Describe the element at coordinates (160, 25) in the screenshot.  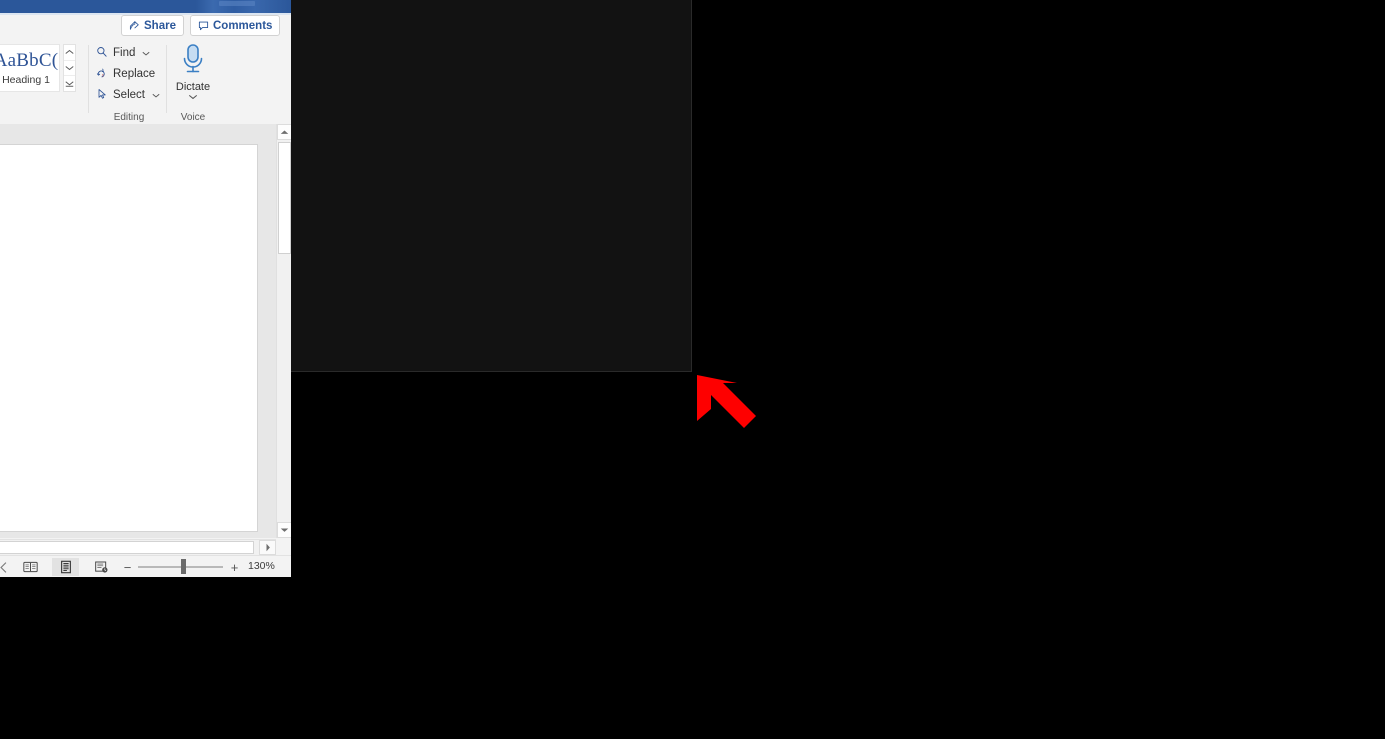
I see `share-button-label: Share` at that location.